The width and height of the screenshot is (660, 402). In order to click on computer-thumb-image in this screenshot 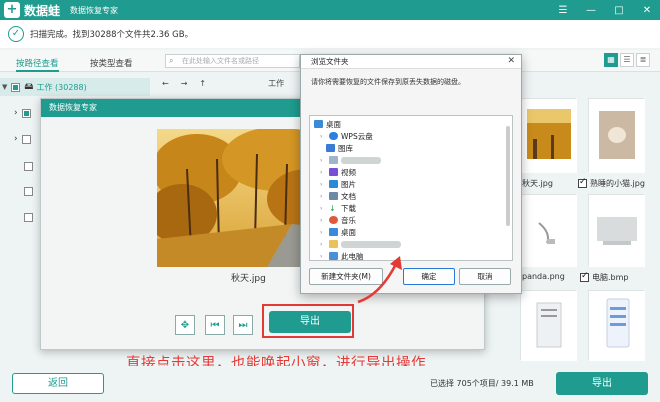, I will do `click(617, 231)`.